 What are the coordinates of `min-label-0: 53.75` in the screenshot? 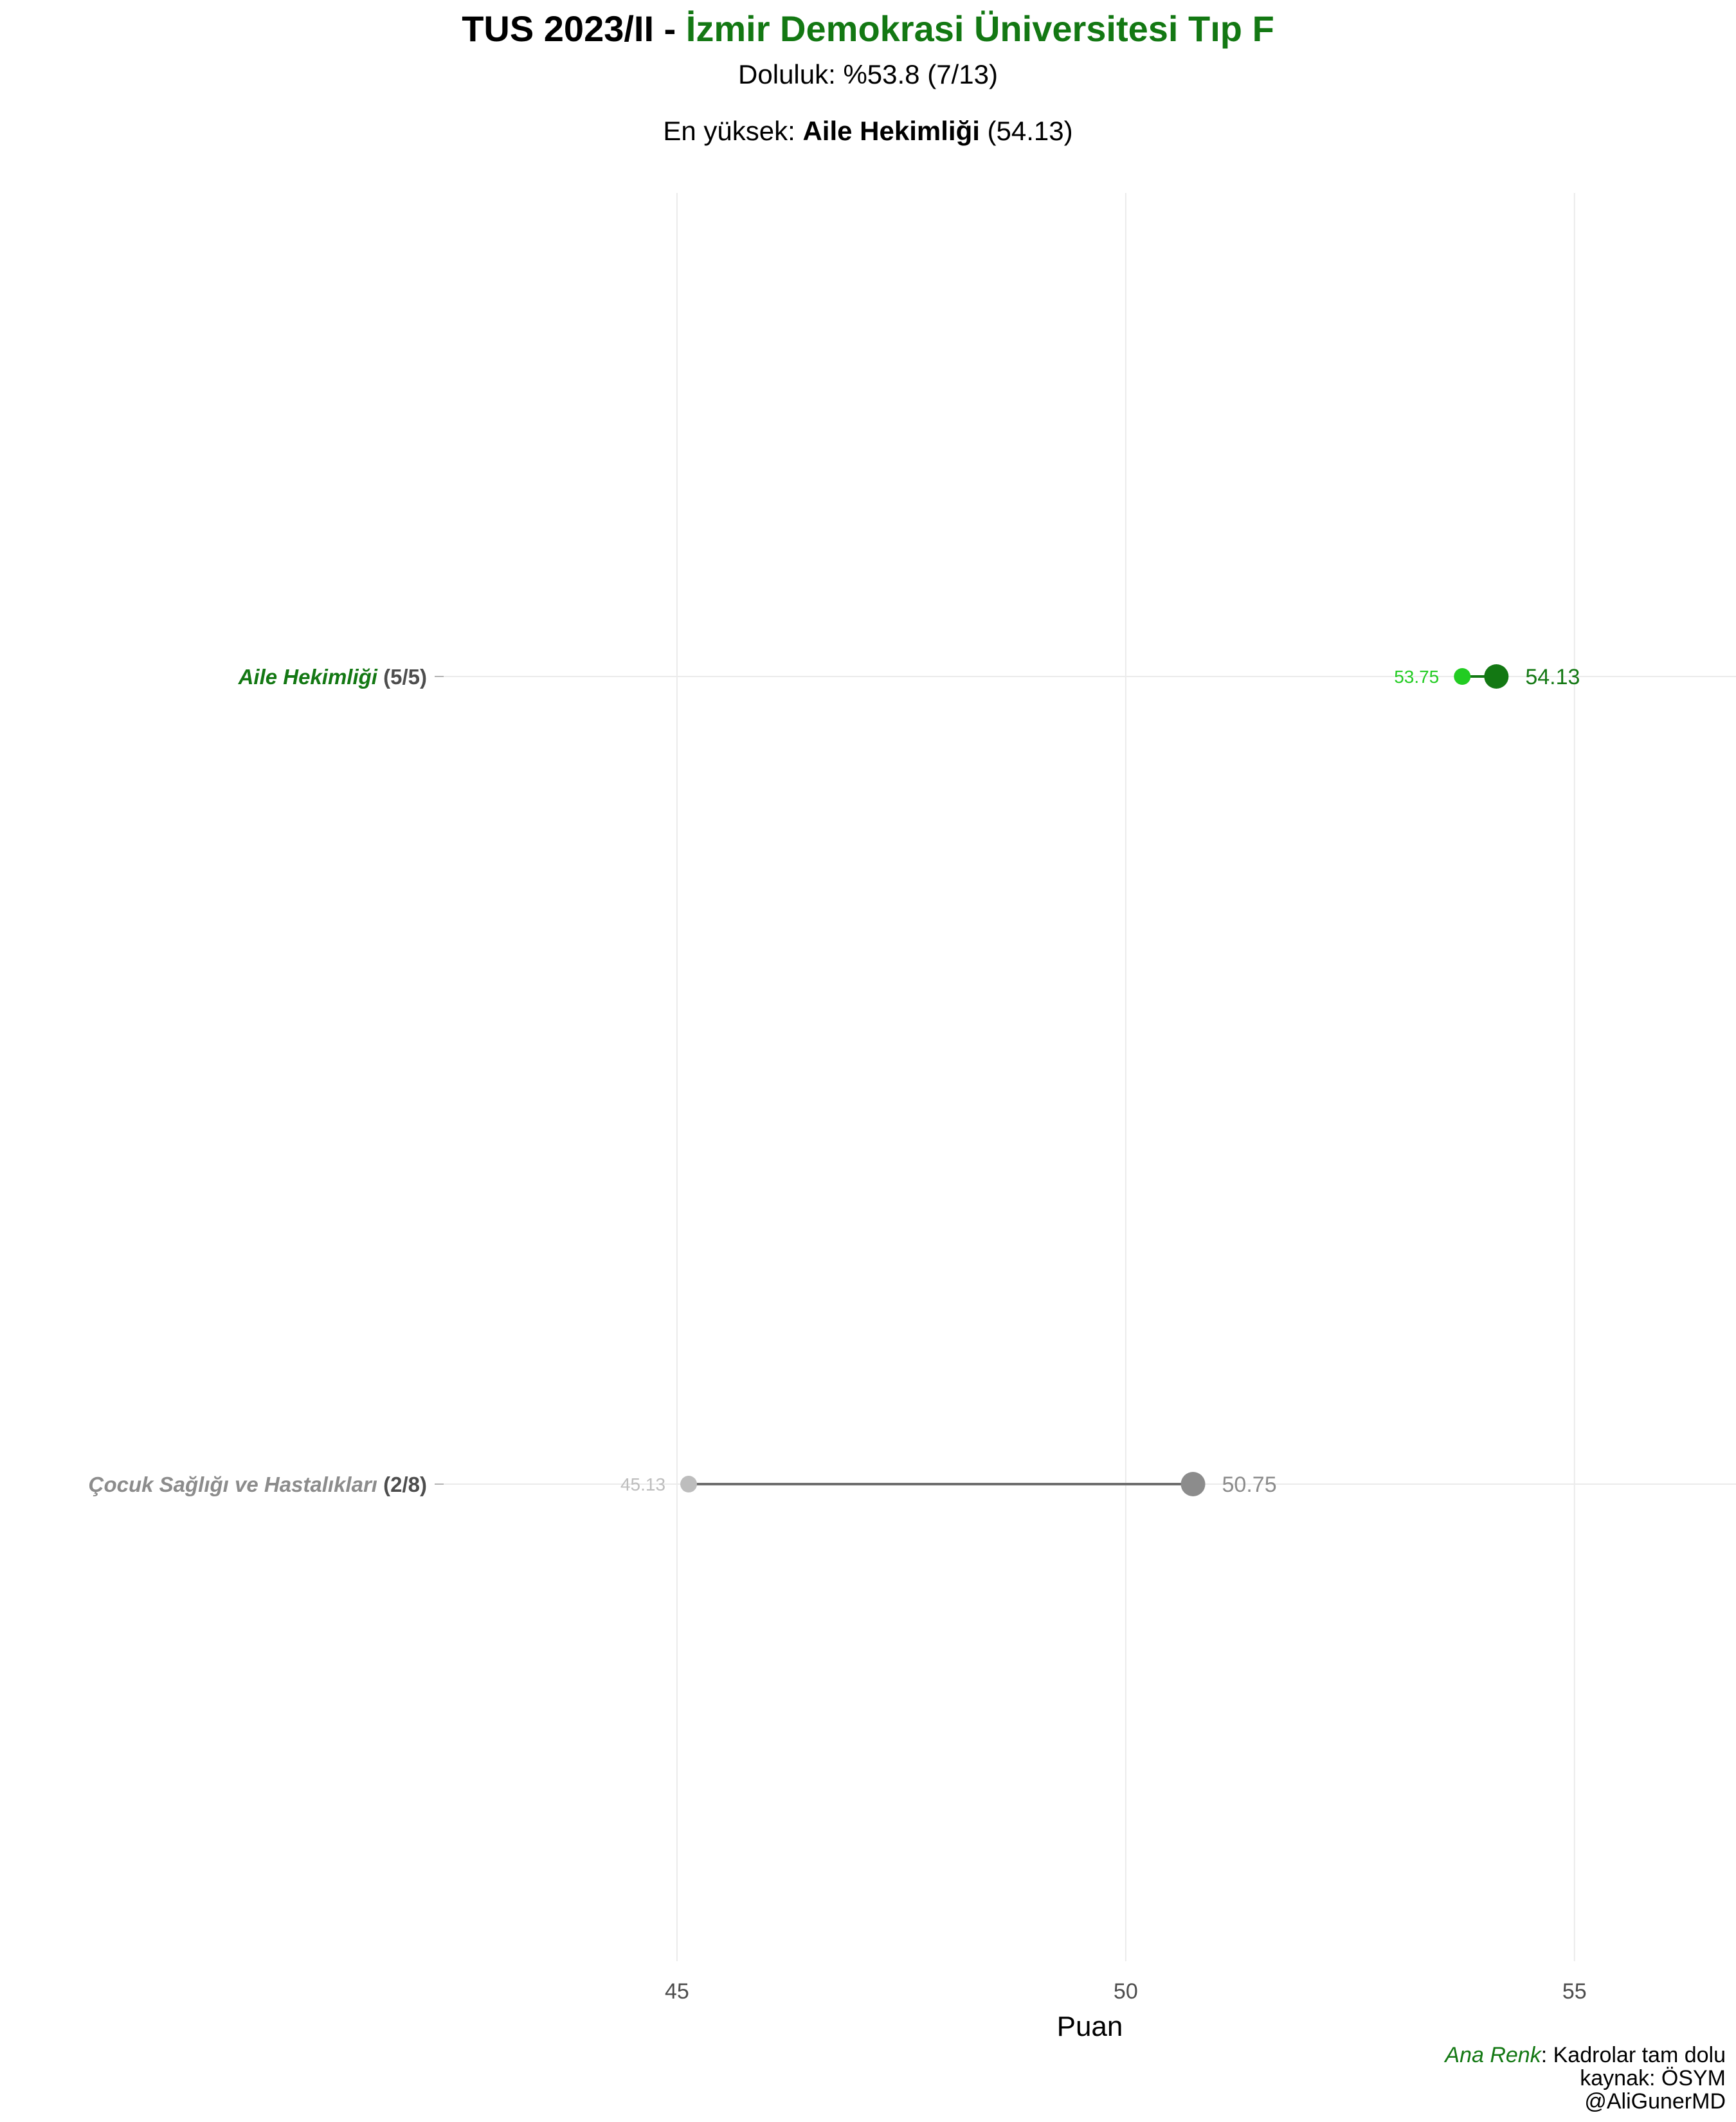 It's located at (1416, 677).